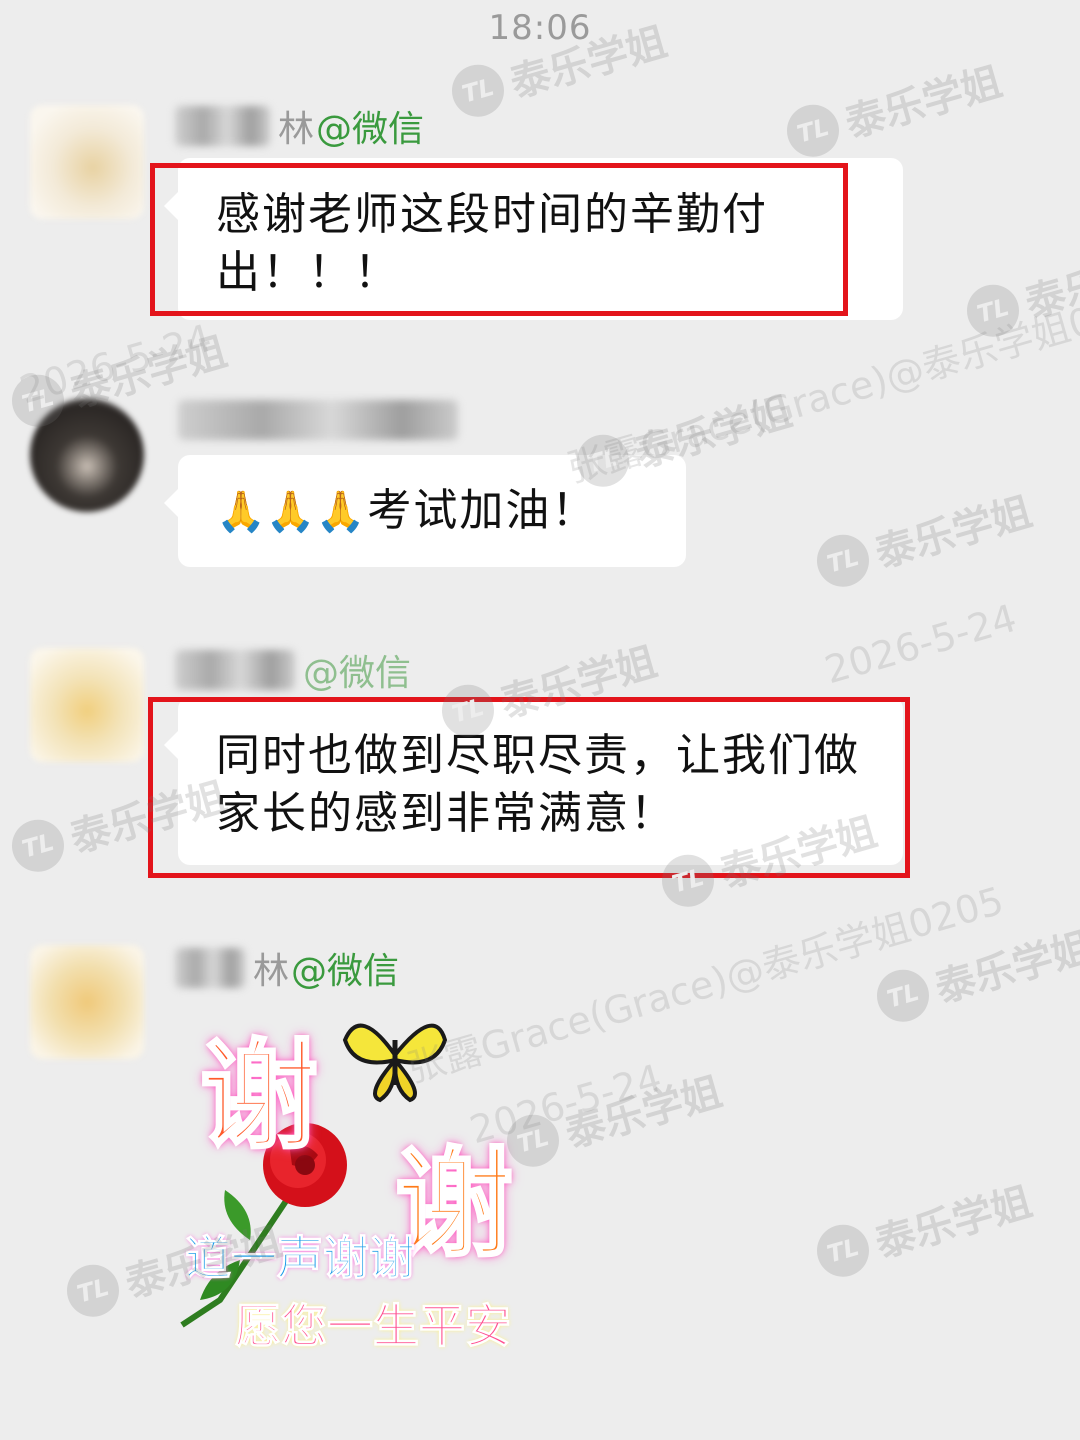  What do you see at coordinates (492, 243) in the screenshot?
I see `message-text: 感谢老师这段时间的辛勤付出！！！` at bounding box center [492, 243].